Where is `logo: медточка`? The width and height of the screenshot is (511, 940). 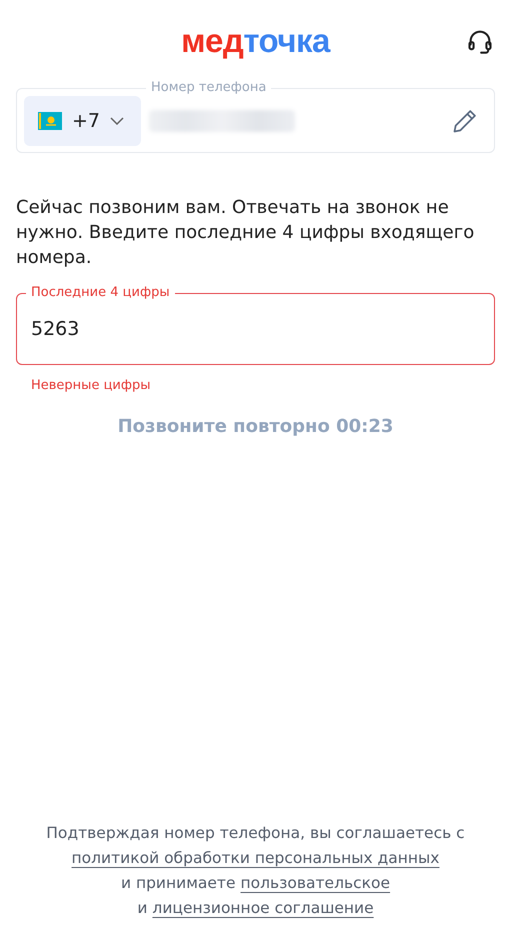 logo: медточка is located at coordinates (255, 41).